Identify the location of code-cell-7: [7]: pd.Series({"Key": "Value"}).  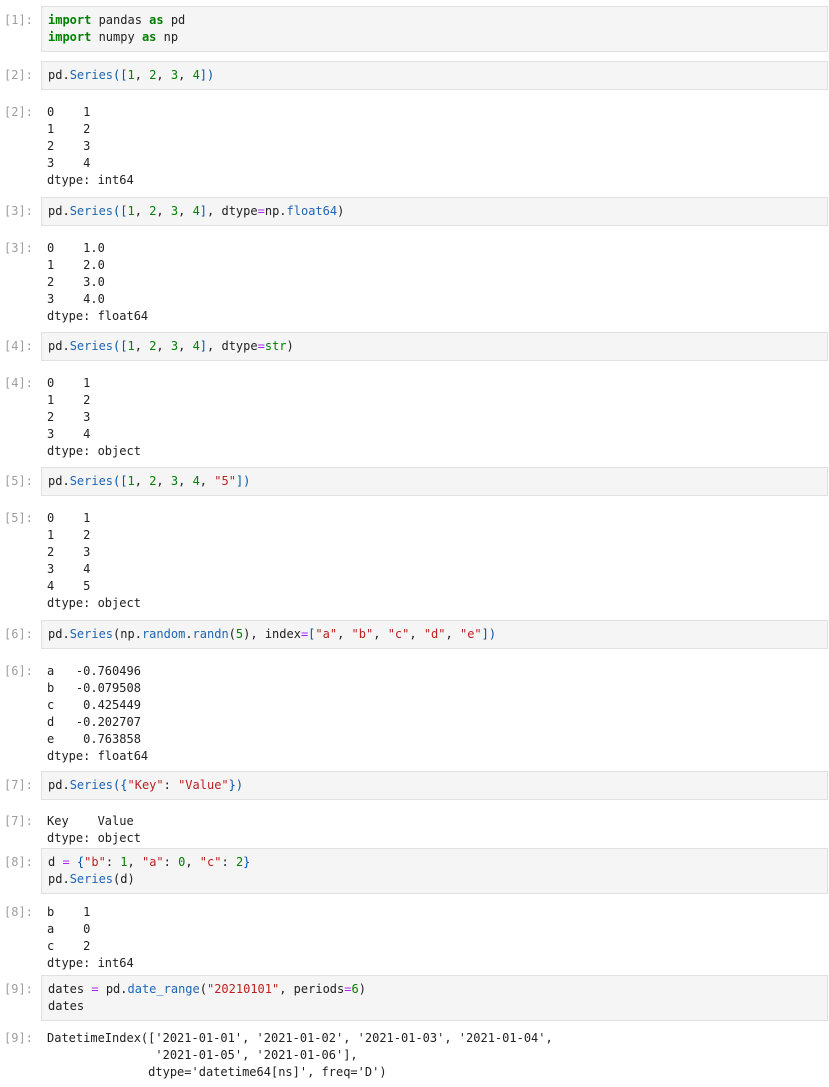
(414, 785).